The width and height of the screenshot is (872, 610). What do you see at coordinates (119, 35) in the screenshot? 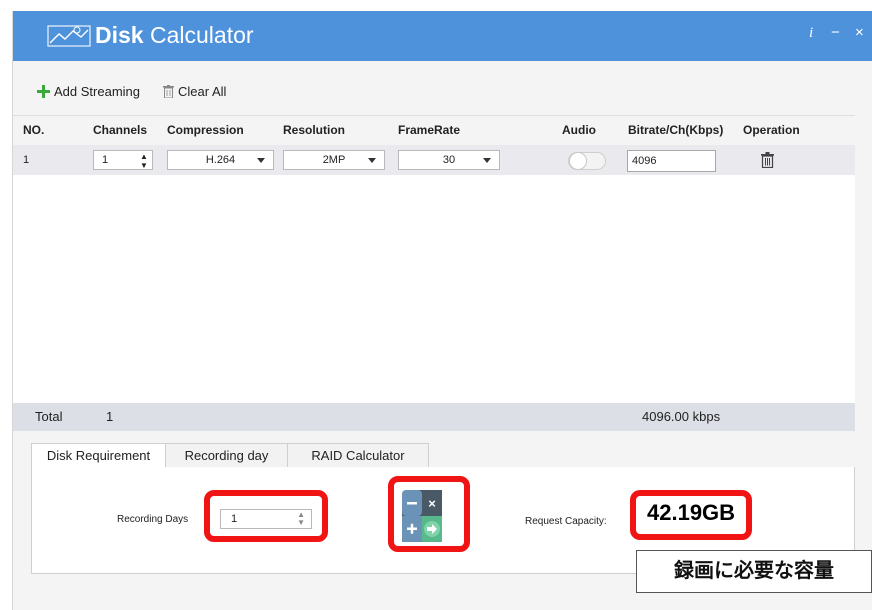
I see `app-title-bold: Disk` at bounding box center [119, 35].